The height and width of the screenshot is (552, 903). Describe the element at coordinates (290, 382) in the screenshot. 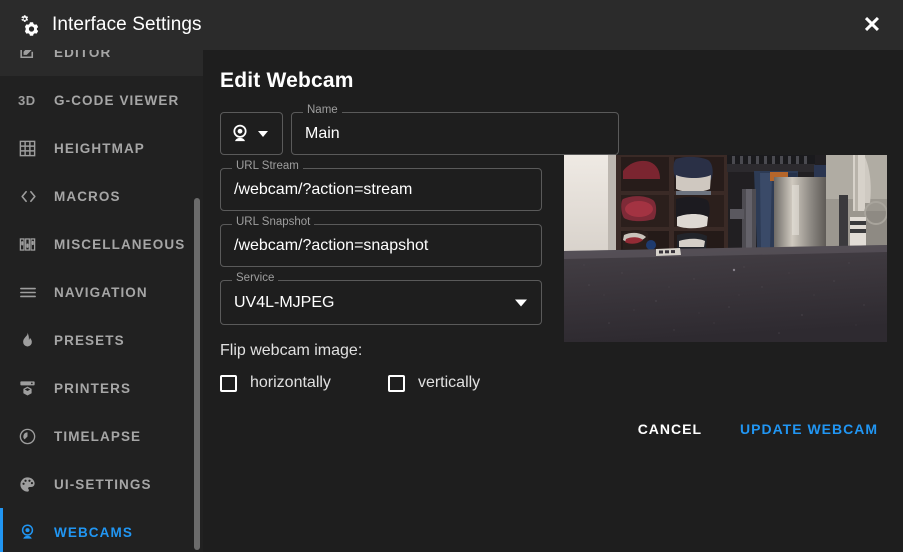

I see `flip-horizontally-label: horizontally` at that location.